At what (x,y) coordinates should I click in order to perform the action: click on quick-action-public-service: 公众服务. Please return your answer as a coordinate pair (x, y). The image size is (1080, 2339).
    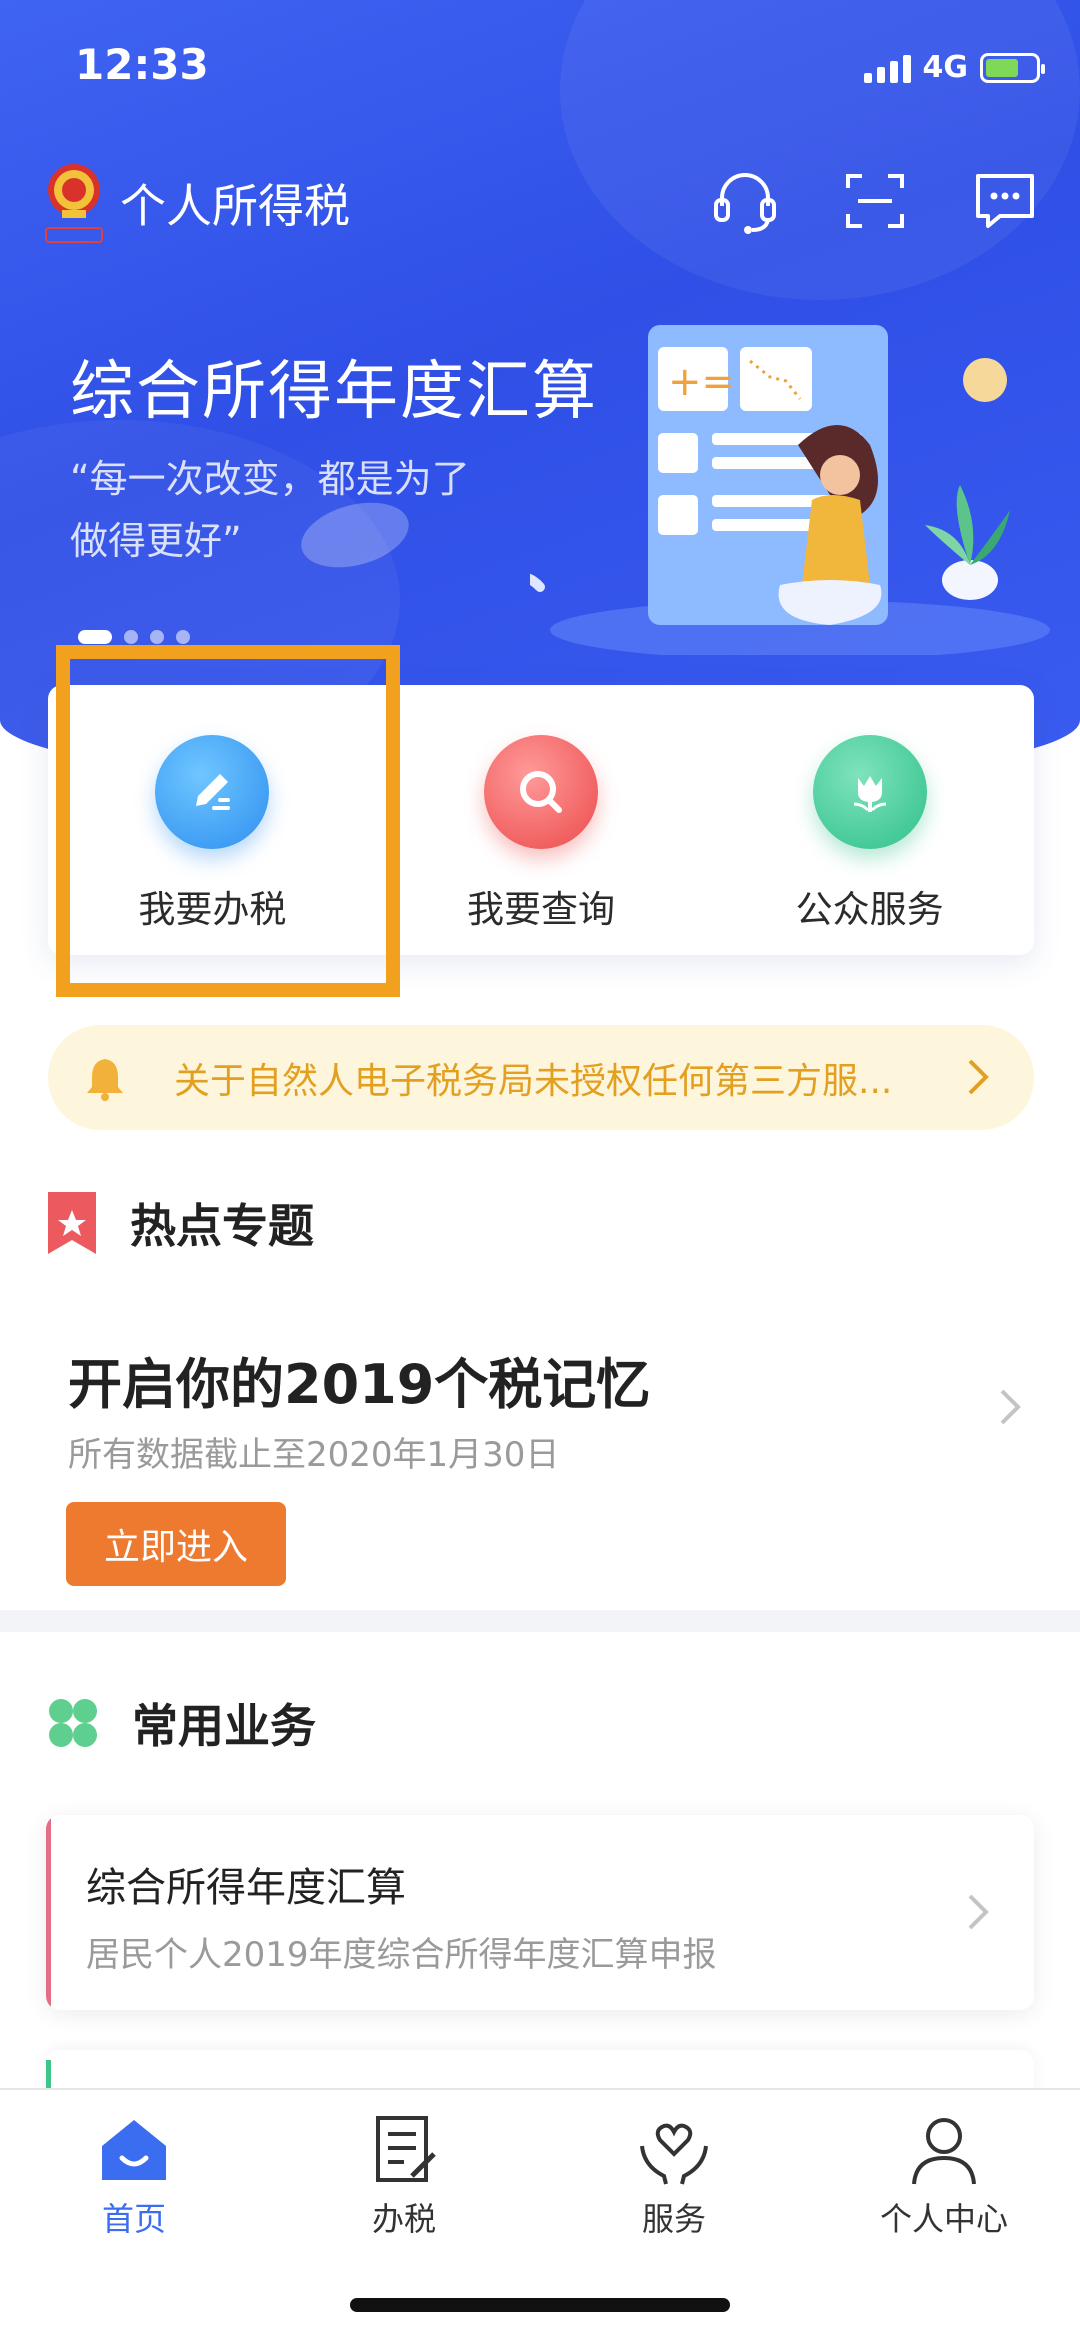
    Looking at the image, I should click on (869, 820).